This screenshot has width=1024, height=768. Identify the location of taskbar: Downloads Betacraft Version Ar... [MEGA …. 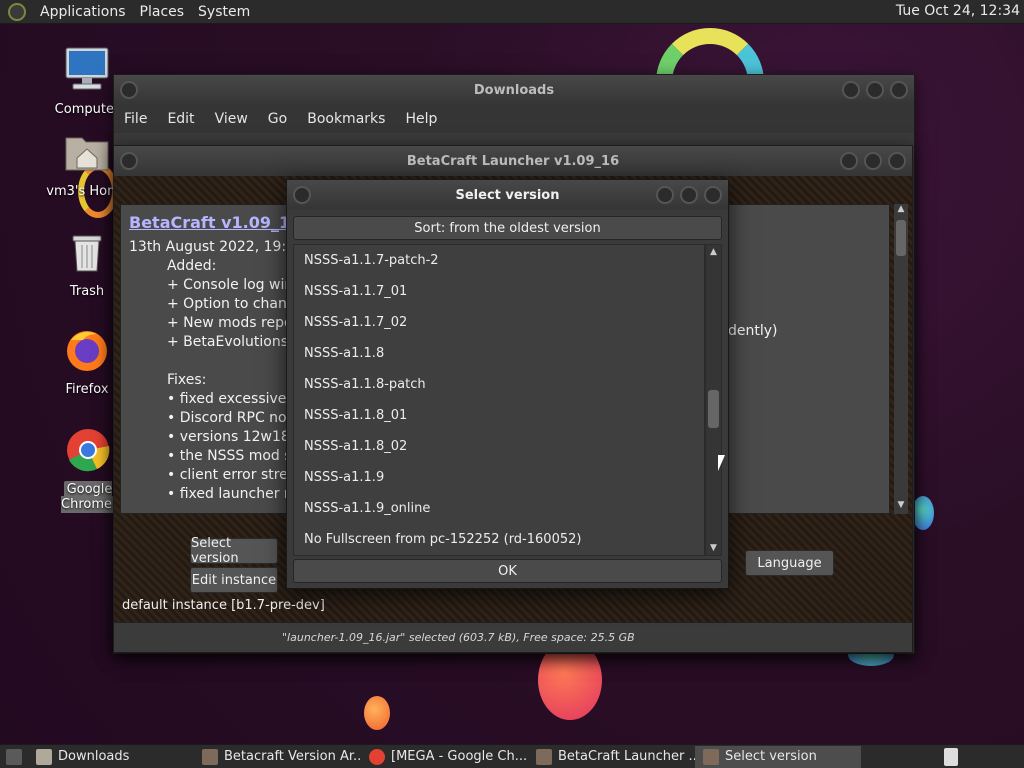
(512, 756).